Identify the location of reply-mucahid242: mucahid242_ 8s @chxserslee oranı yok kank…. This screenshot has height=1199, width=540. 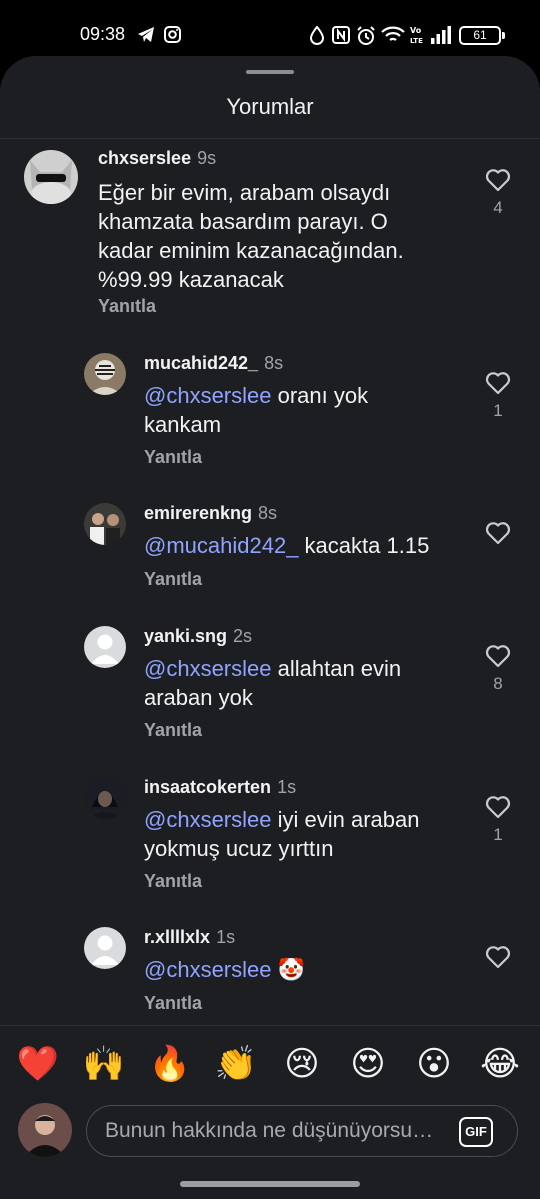
(270, 416).